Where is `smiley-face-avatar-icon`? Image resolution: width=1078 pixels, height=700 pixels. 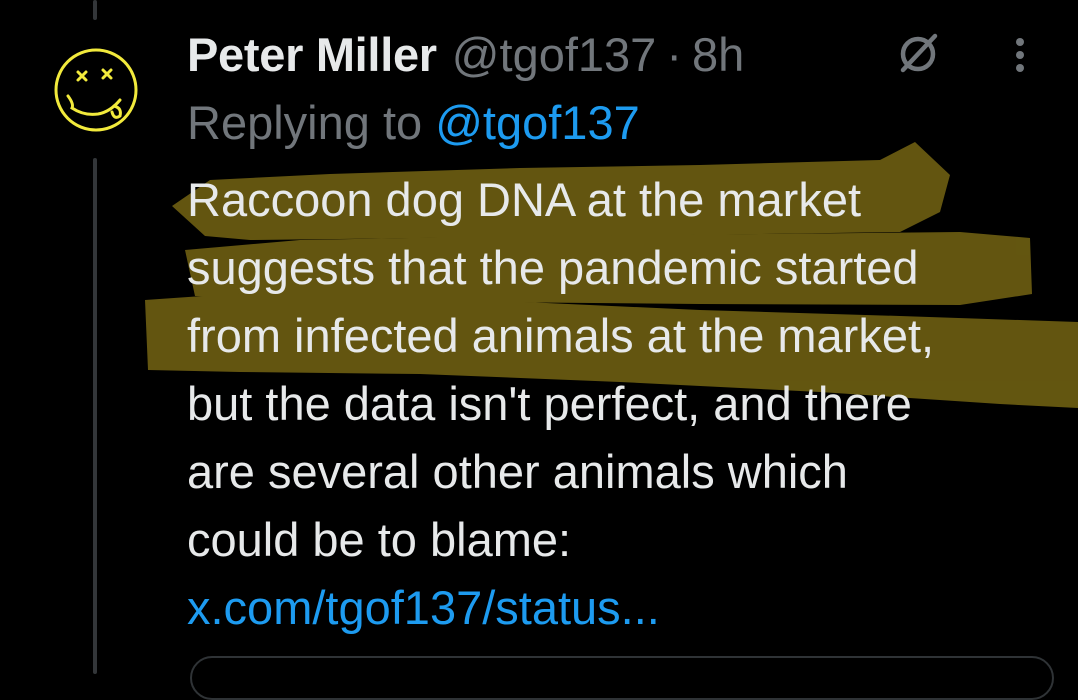
smiley-face-avatar-icon is located at coordinates (96, 90).